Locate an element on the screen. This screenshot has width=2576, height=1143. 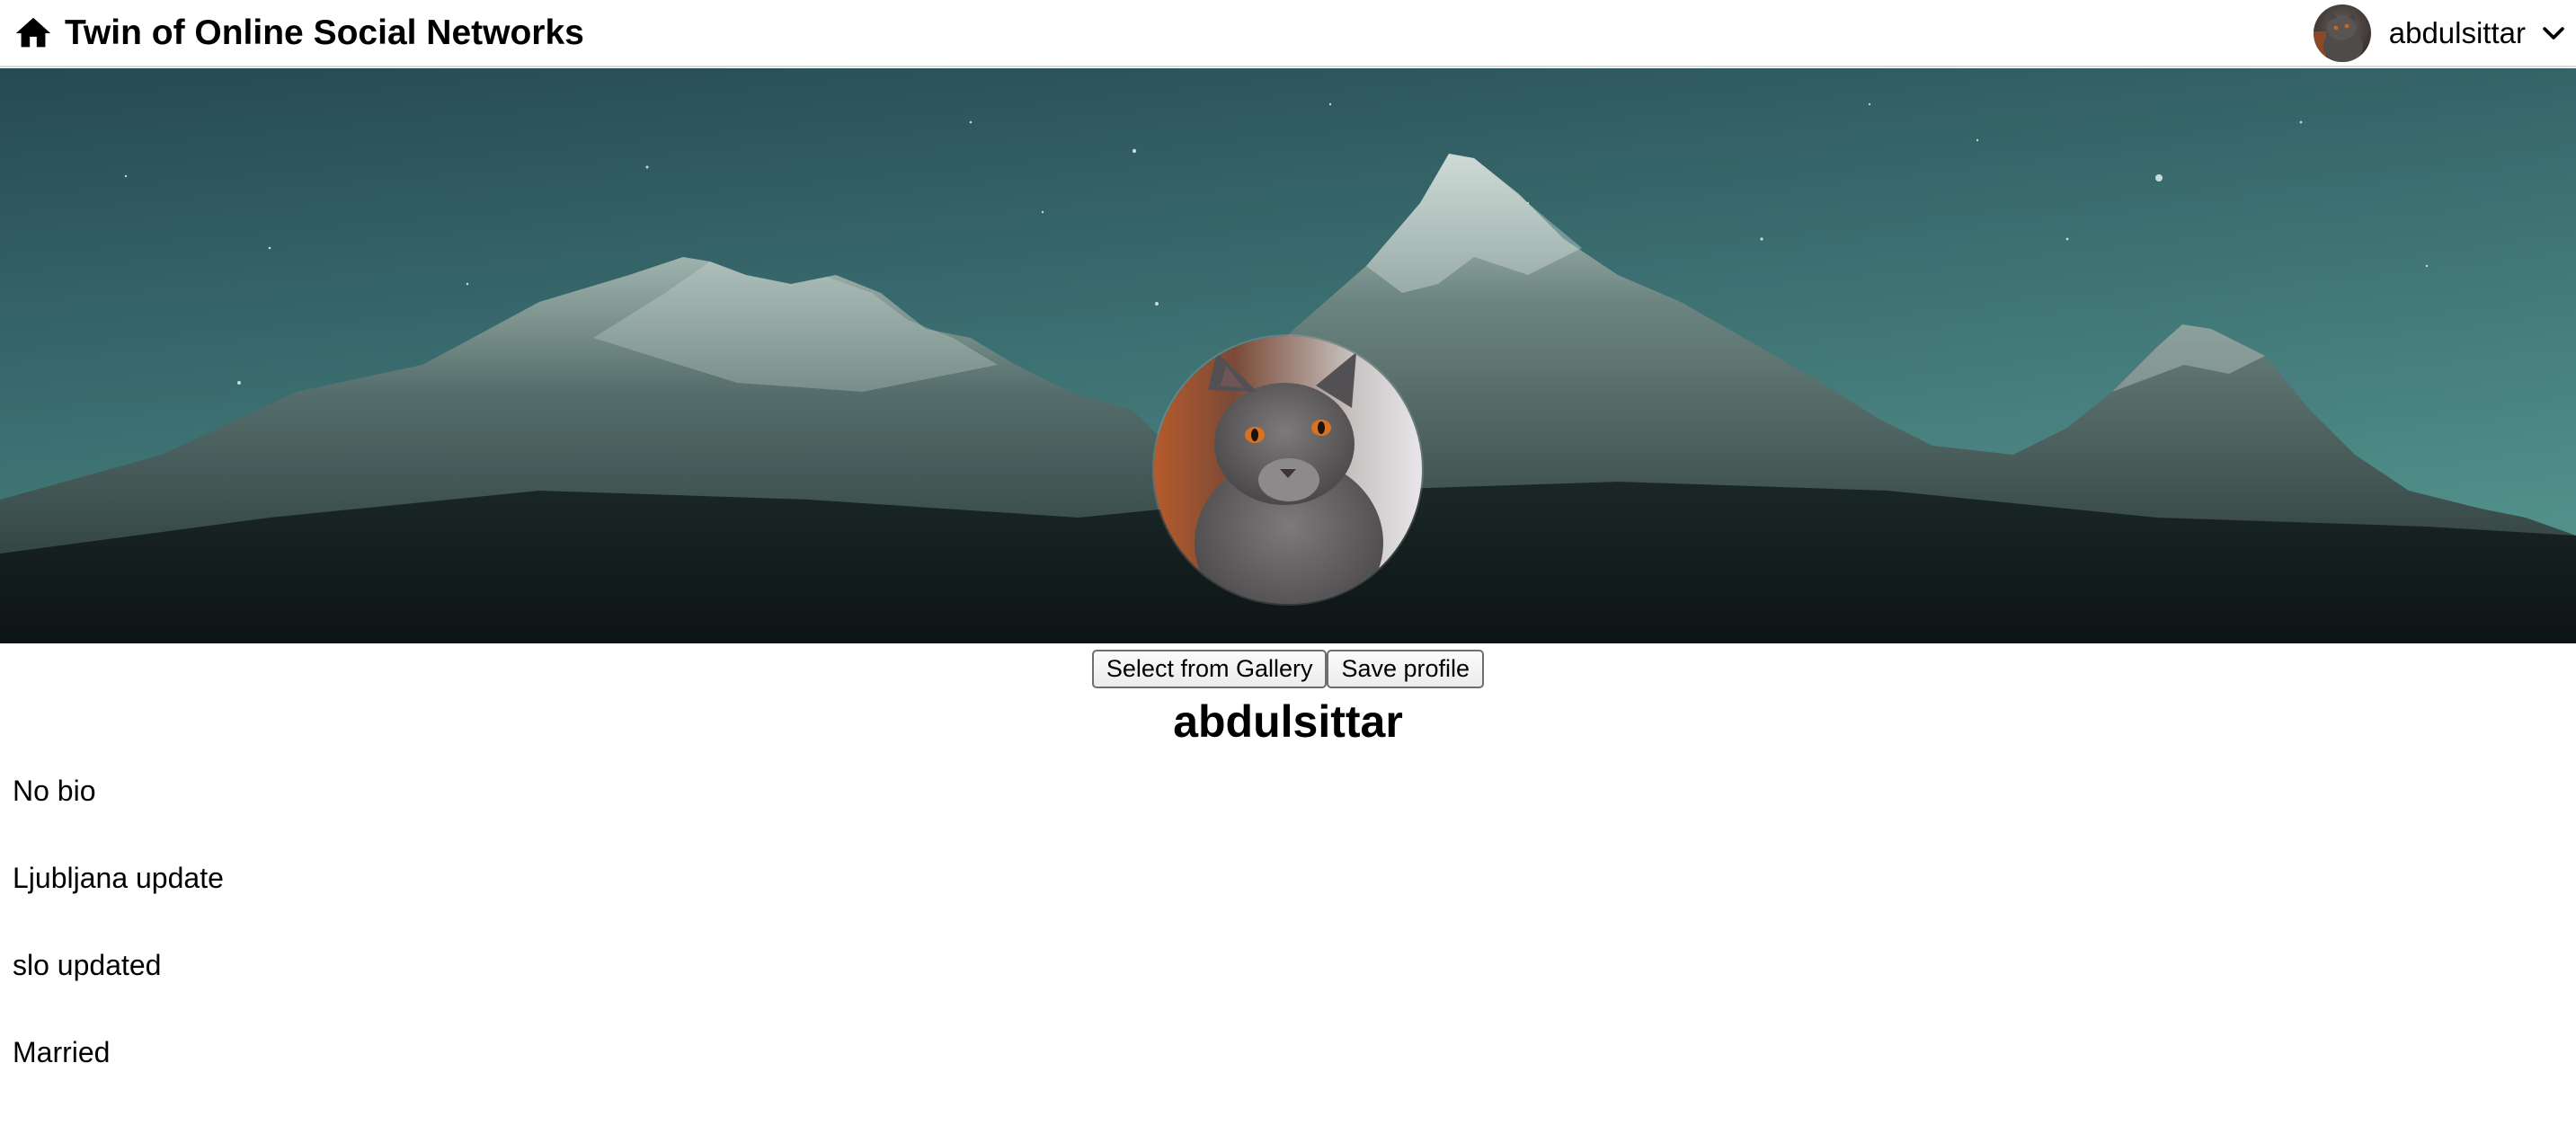
app-title: Twin of Online Social Networks is located at coordinates (324, 33).